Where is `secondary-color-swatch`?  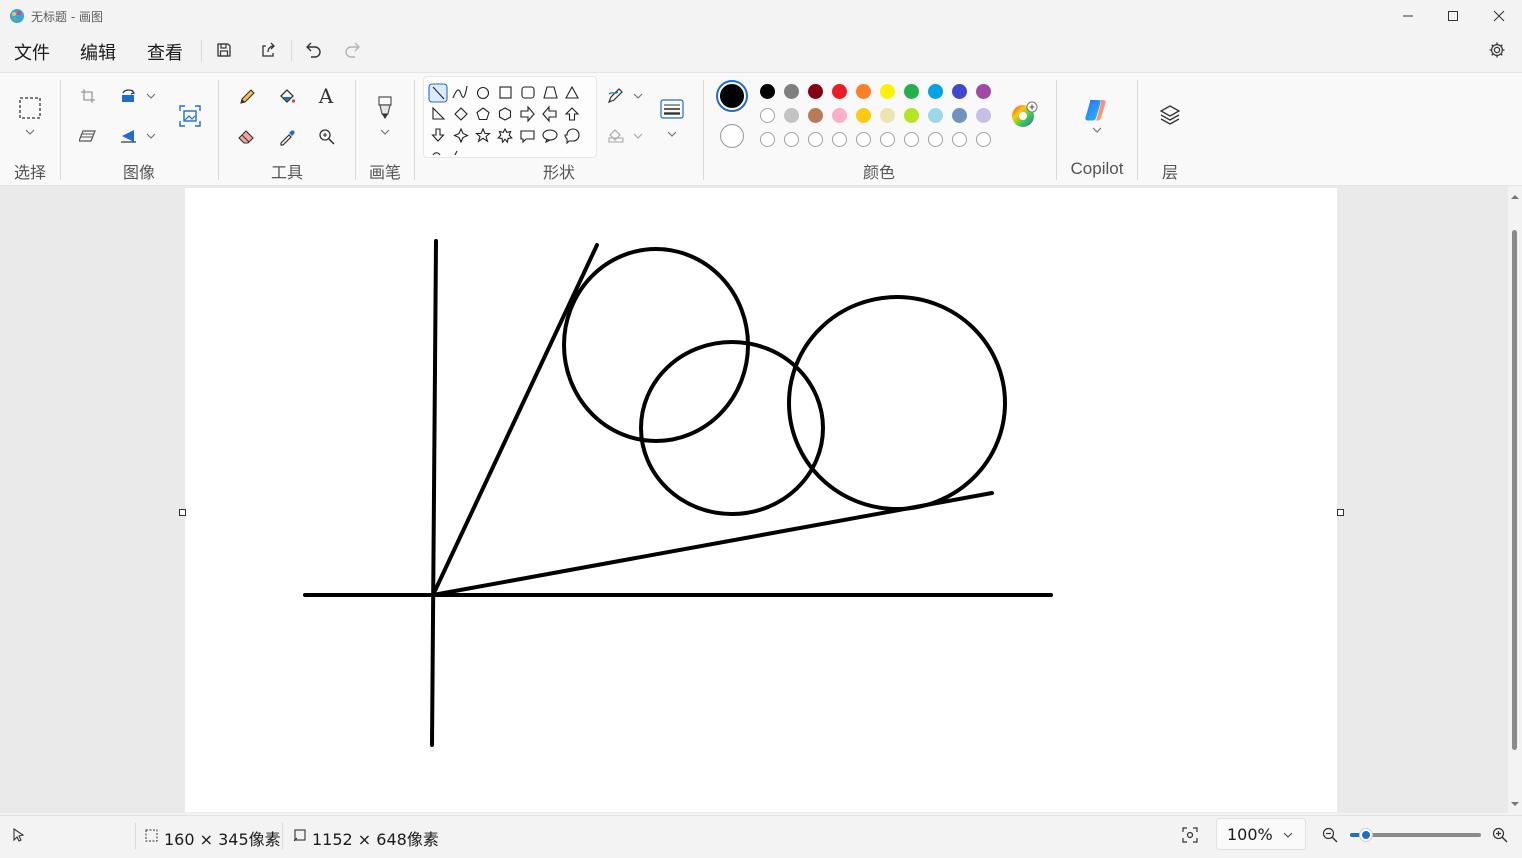 secondary-color-swatch is located at coordinates (732, 136).